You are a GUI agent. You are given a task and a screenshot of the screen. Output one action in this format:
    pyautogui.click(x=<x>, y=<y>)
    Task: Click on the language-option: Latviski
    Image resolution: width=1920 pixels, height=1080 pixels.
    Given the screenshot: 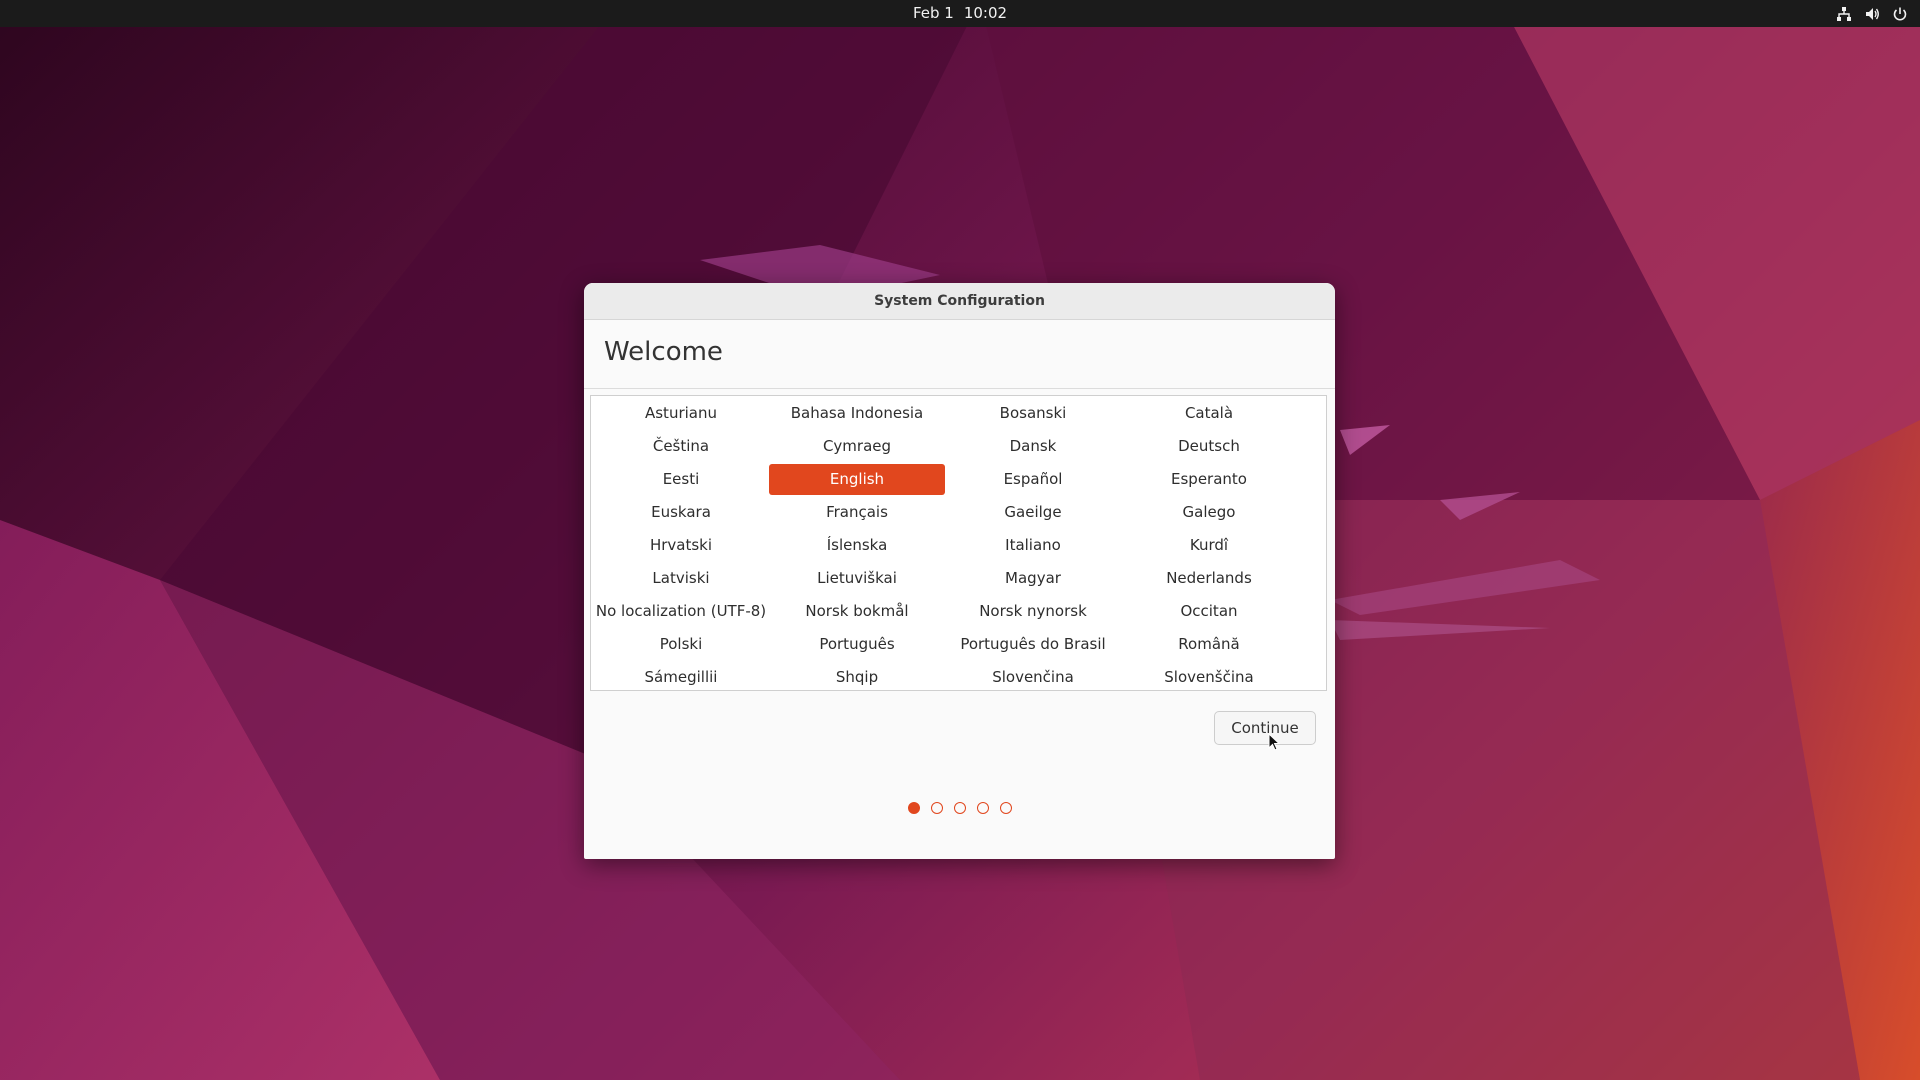 What is the action you would take?
    pyautogui.click(x=681, y=578)
    